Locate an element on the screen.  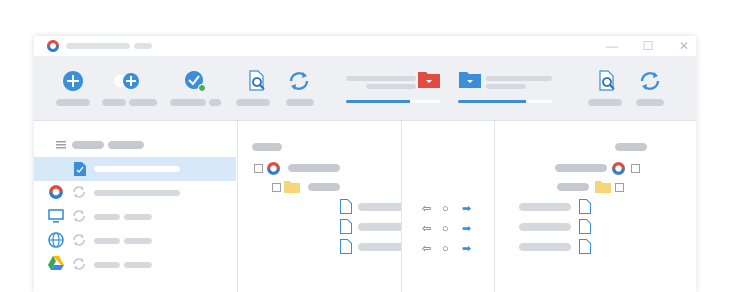
right-root-checkbox is located at coordinates (635, 168).